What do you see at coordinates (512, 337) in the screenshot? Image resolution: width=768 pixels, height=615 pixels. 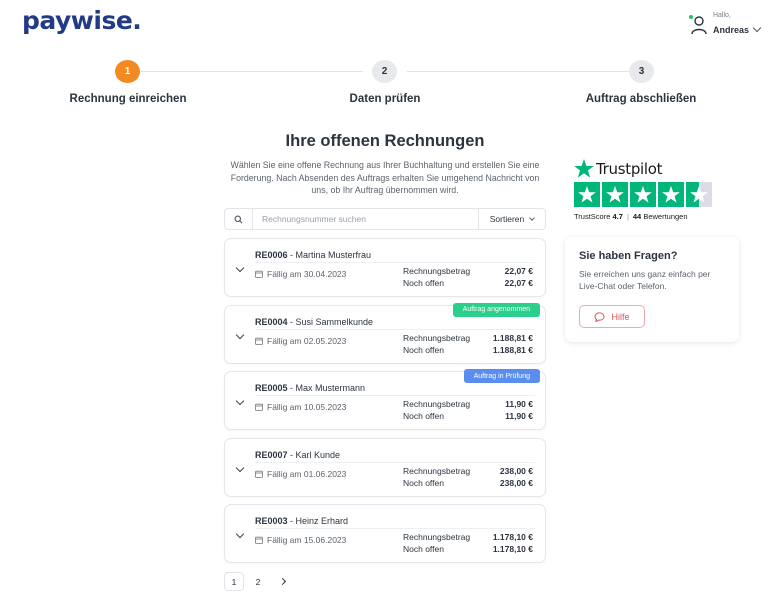 I see `amount-value: 1.188,81 €` at bounding box center [512, 337].